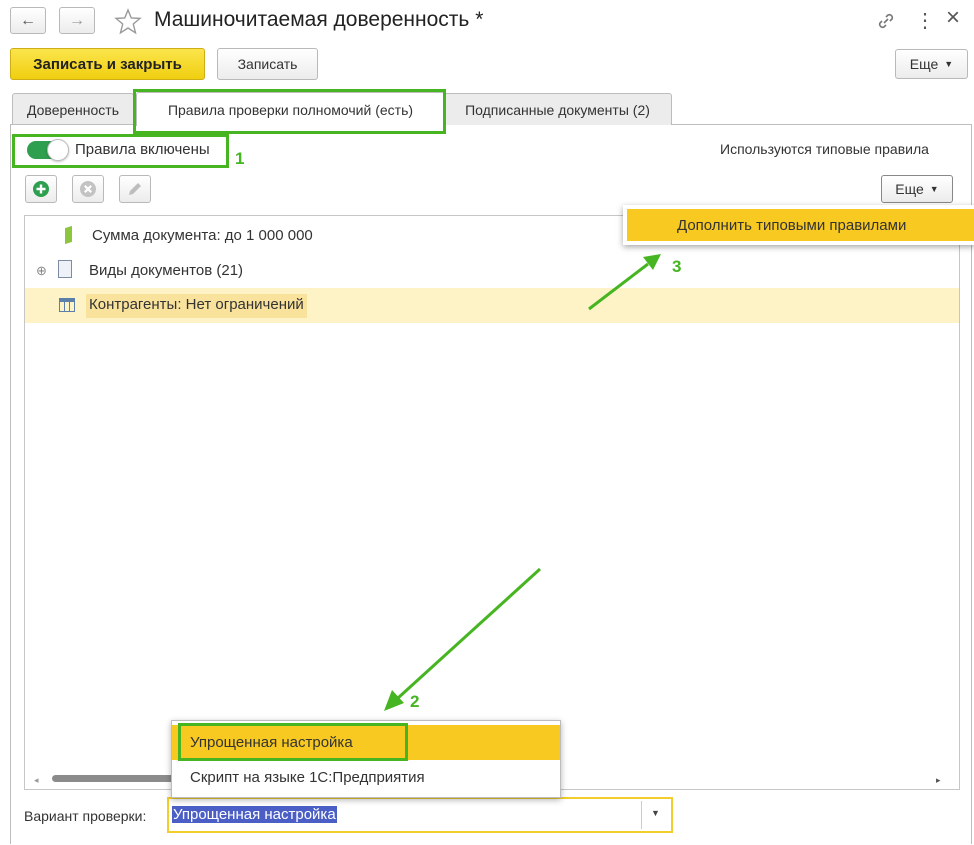 The height and width of the screenshot is (845, 974). Describe the element at coordinates (677, 266) in the screenshot. I see `annotation-3: 3` at that location.